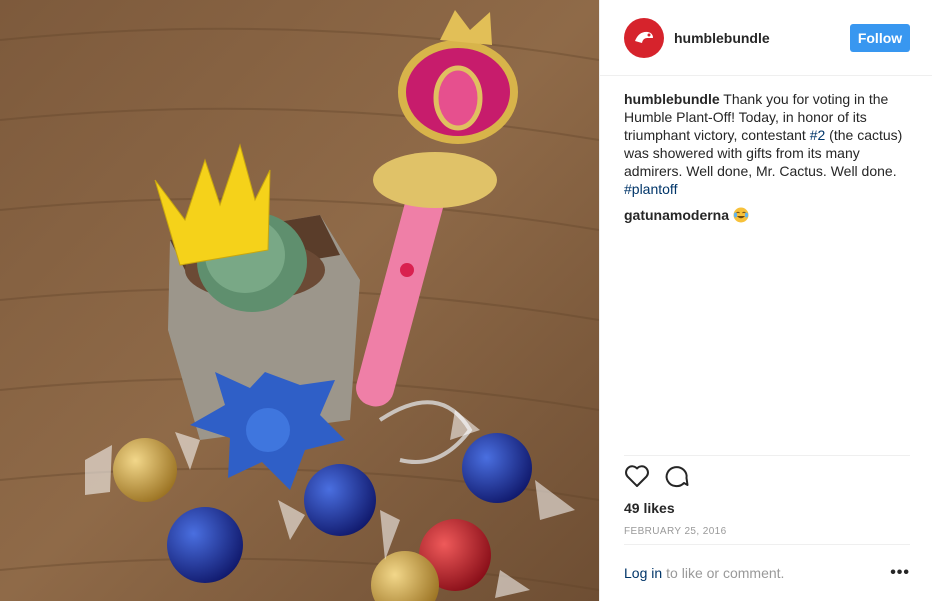 Image resolution: width=932 pixels, height=601 pixels. I want to click on action-bar, so click(657, 476).